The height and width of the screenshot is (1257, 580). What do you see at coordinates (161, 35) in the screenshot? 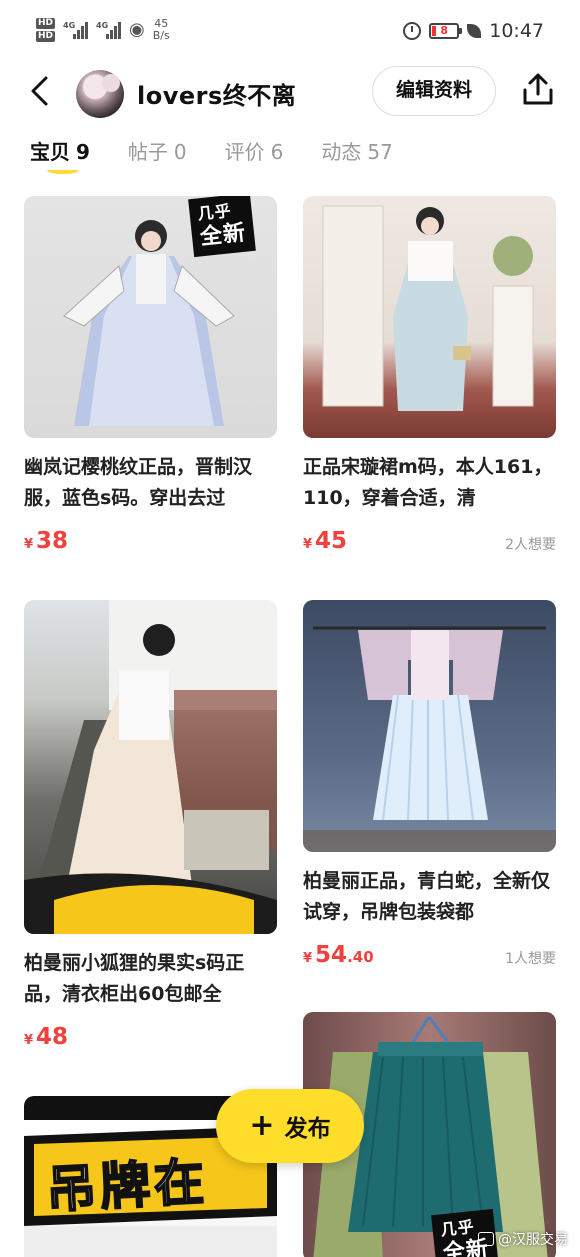
I see `network-speed-unit: B/s` at bounding box center [161, 35].